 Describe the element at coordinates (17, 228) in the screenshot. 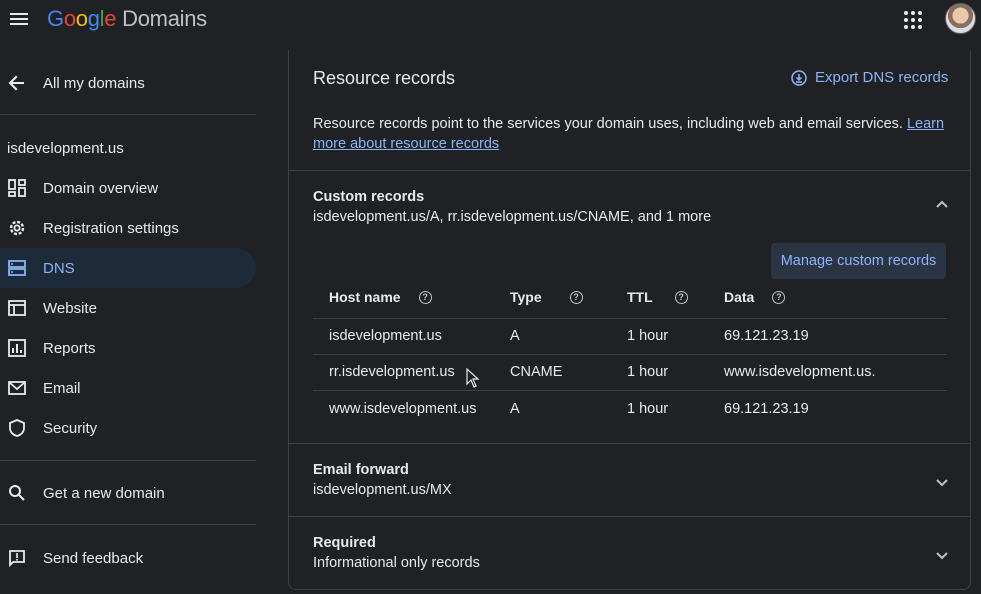

I see `gear-icon` at that location.